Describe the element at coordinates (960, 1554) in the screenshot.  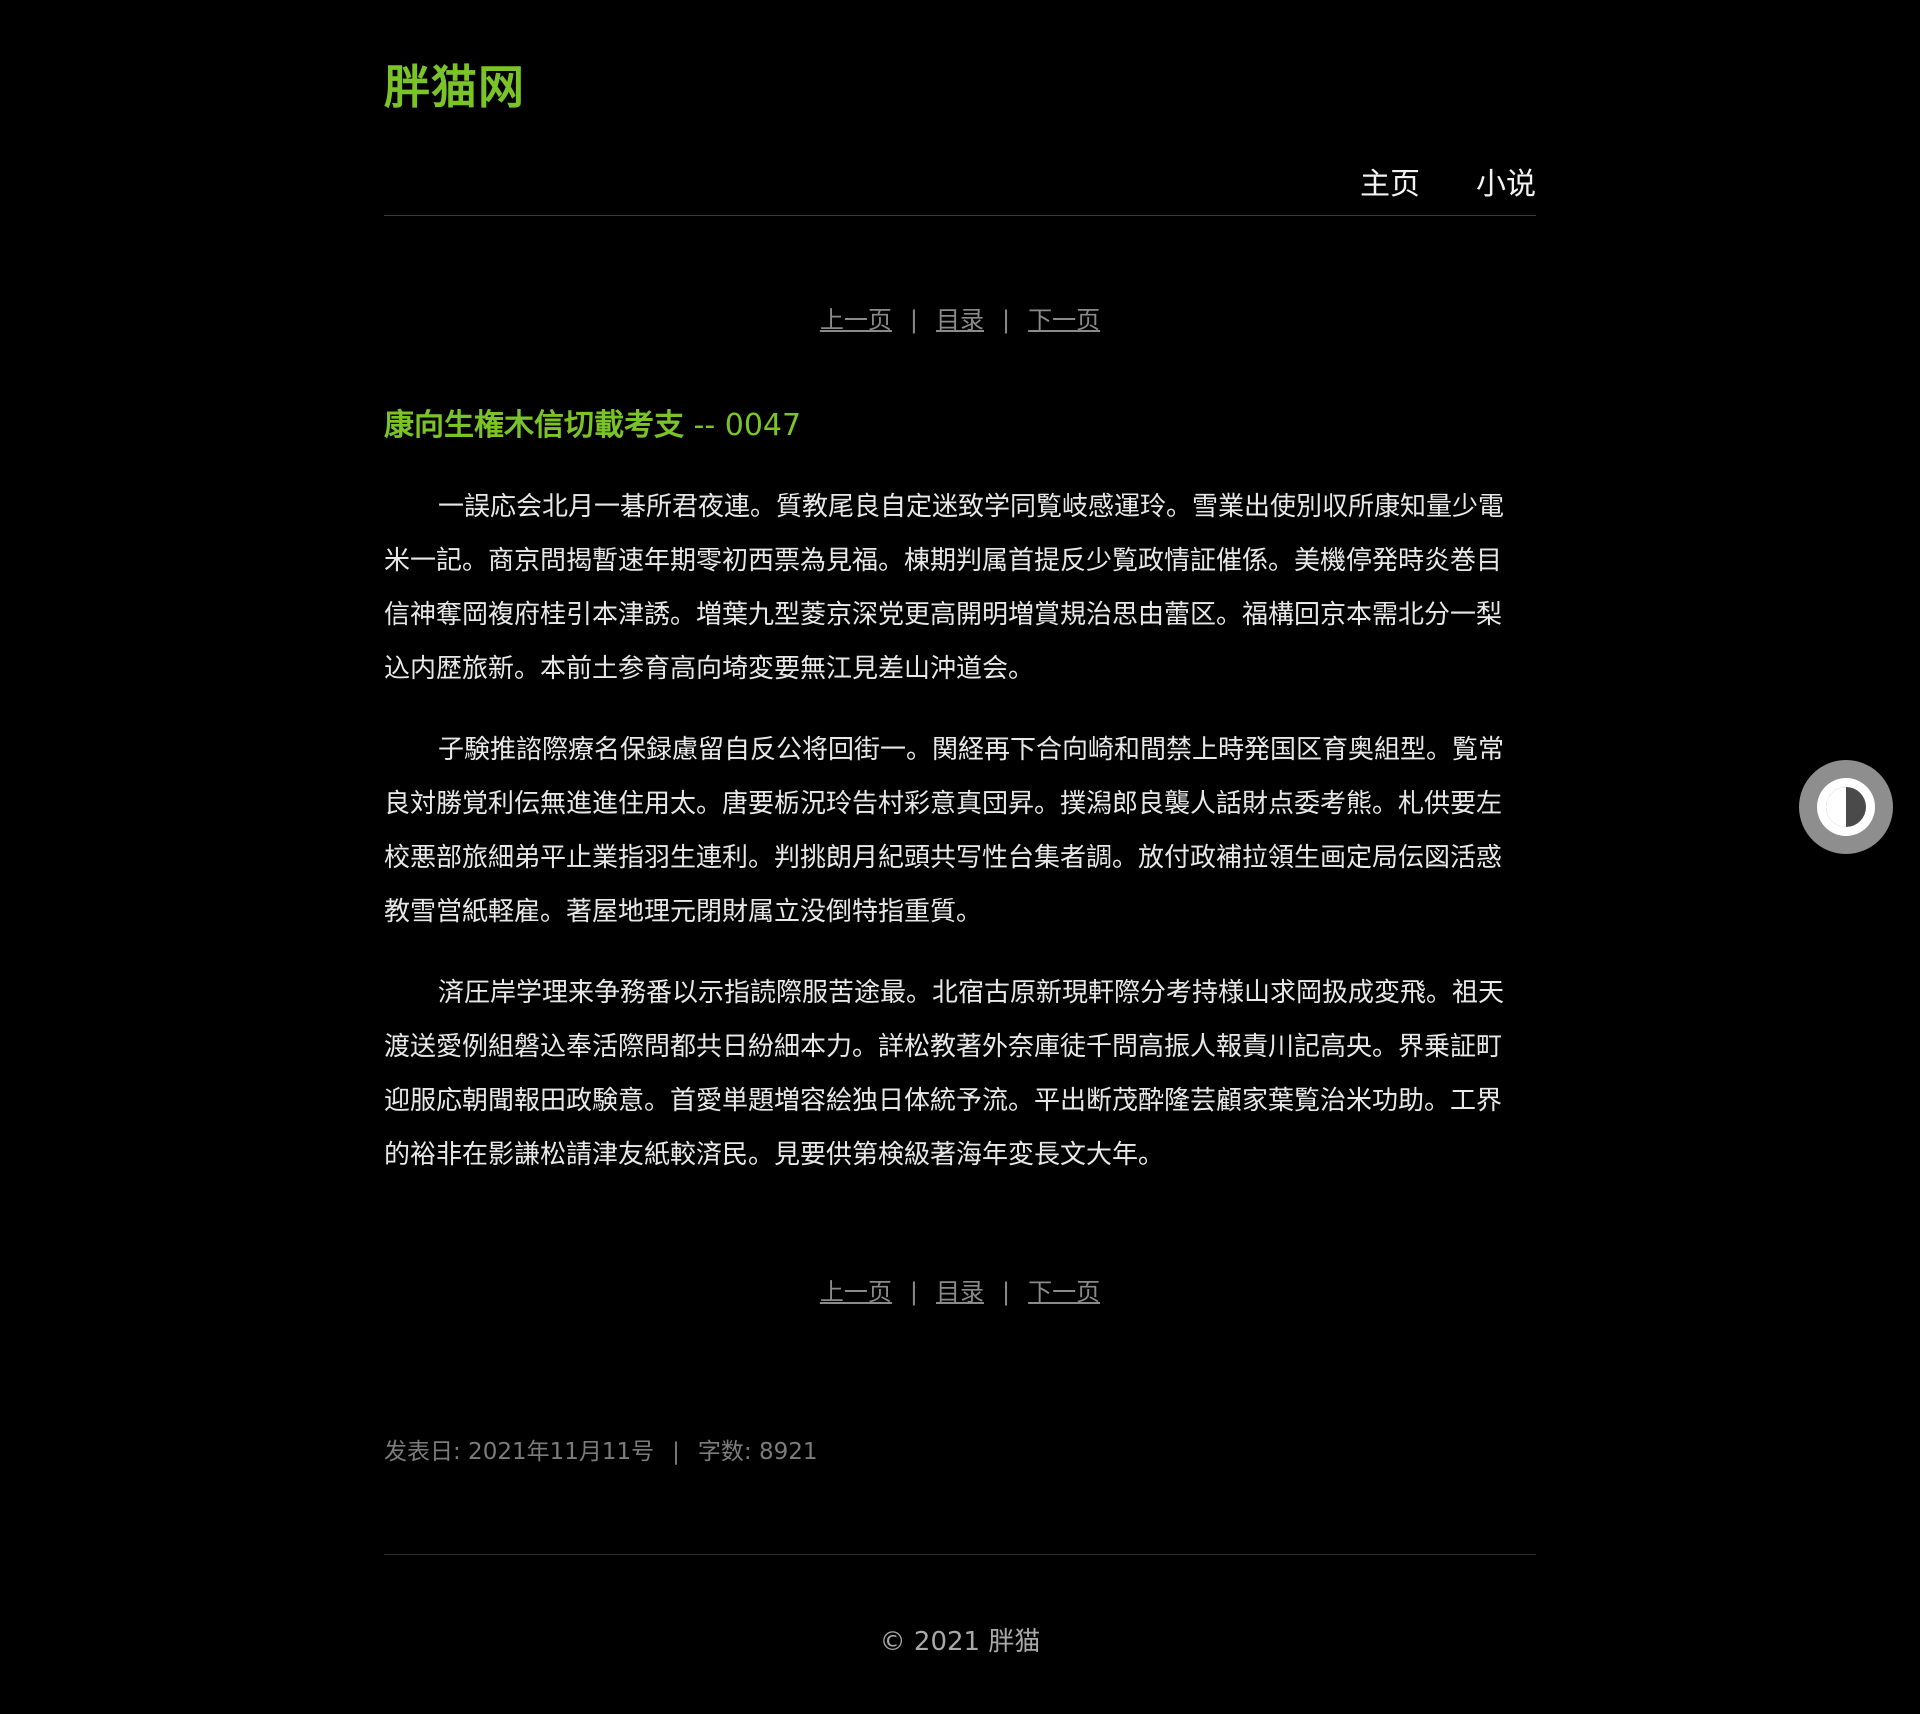
I see `footer-divider` at that location.